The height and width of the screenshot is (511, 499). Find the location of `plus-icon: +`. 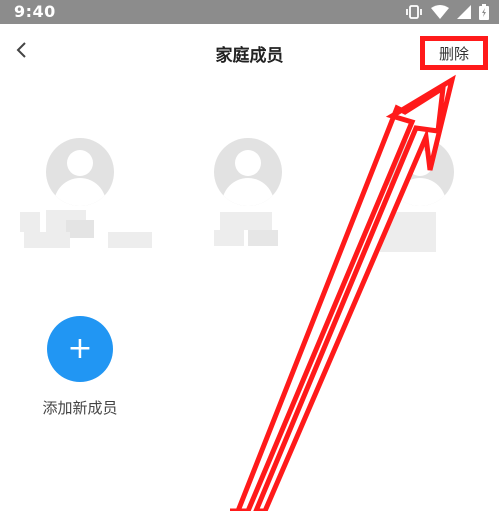

plus-icon: + is located at coordinates (80, 348).